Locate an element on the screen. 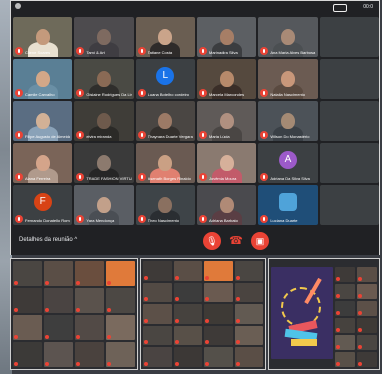 The height and width of the screenshot is (374, 382). mic-off-icon: 🎙 is located at coordinates (212, 241).